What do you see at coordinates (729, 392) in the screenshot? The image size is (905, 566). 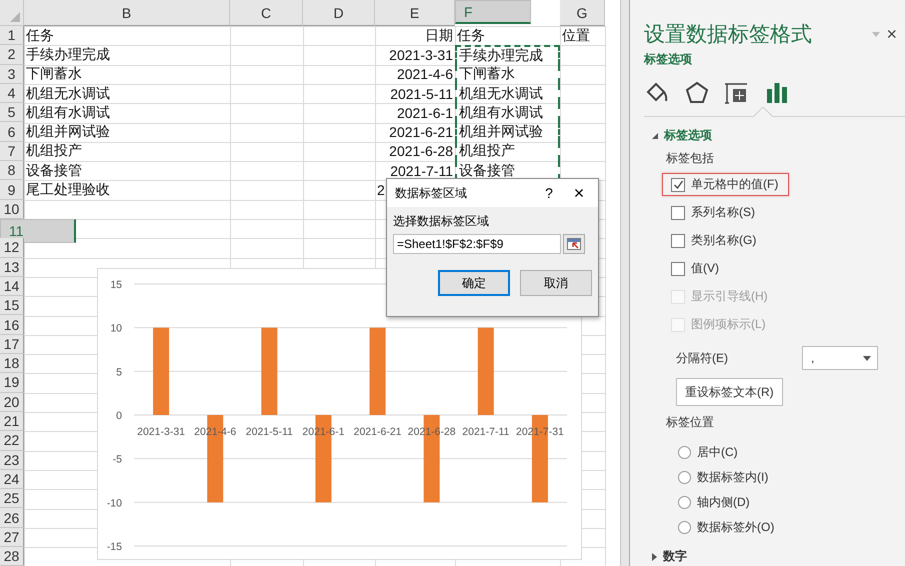 I see `reset-button: 重设标签文本(R)` at bounding box center [729, 392].